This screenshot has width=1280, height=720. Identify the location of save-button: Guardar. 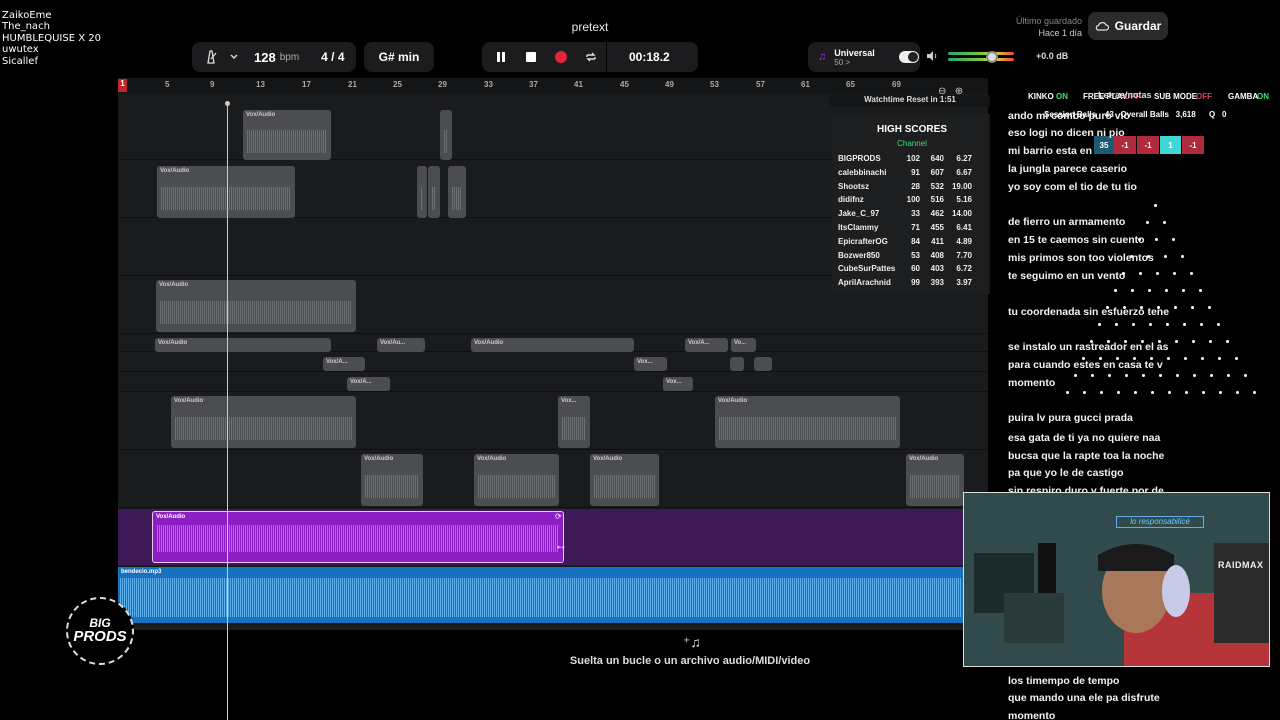
(1128, 26).